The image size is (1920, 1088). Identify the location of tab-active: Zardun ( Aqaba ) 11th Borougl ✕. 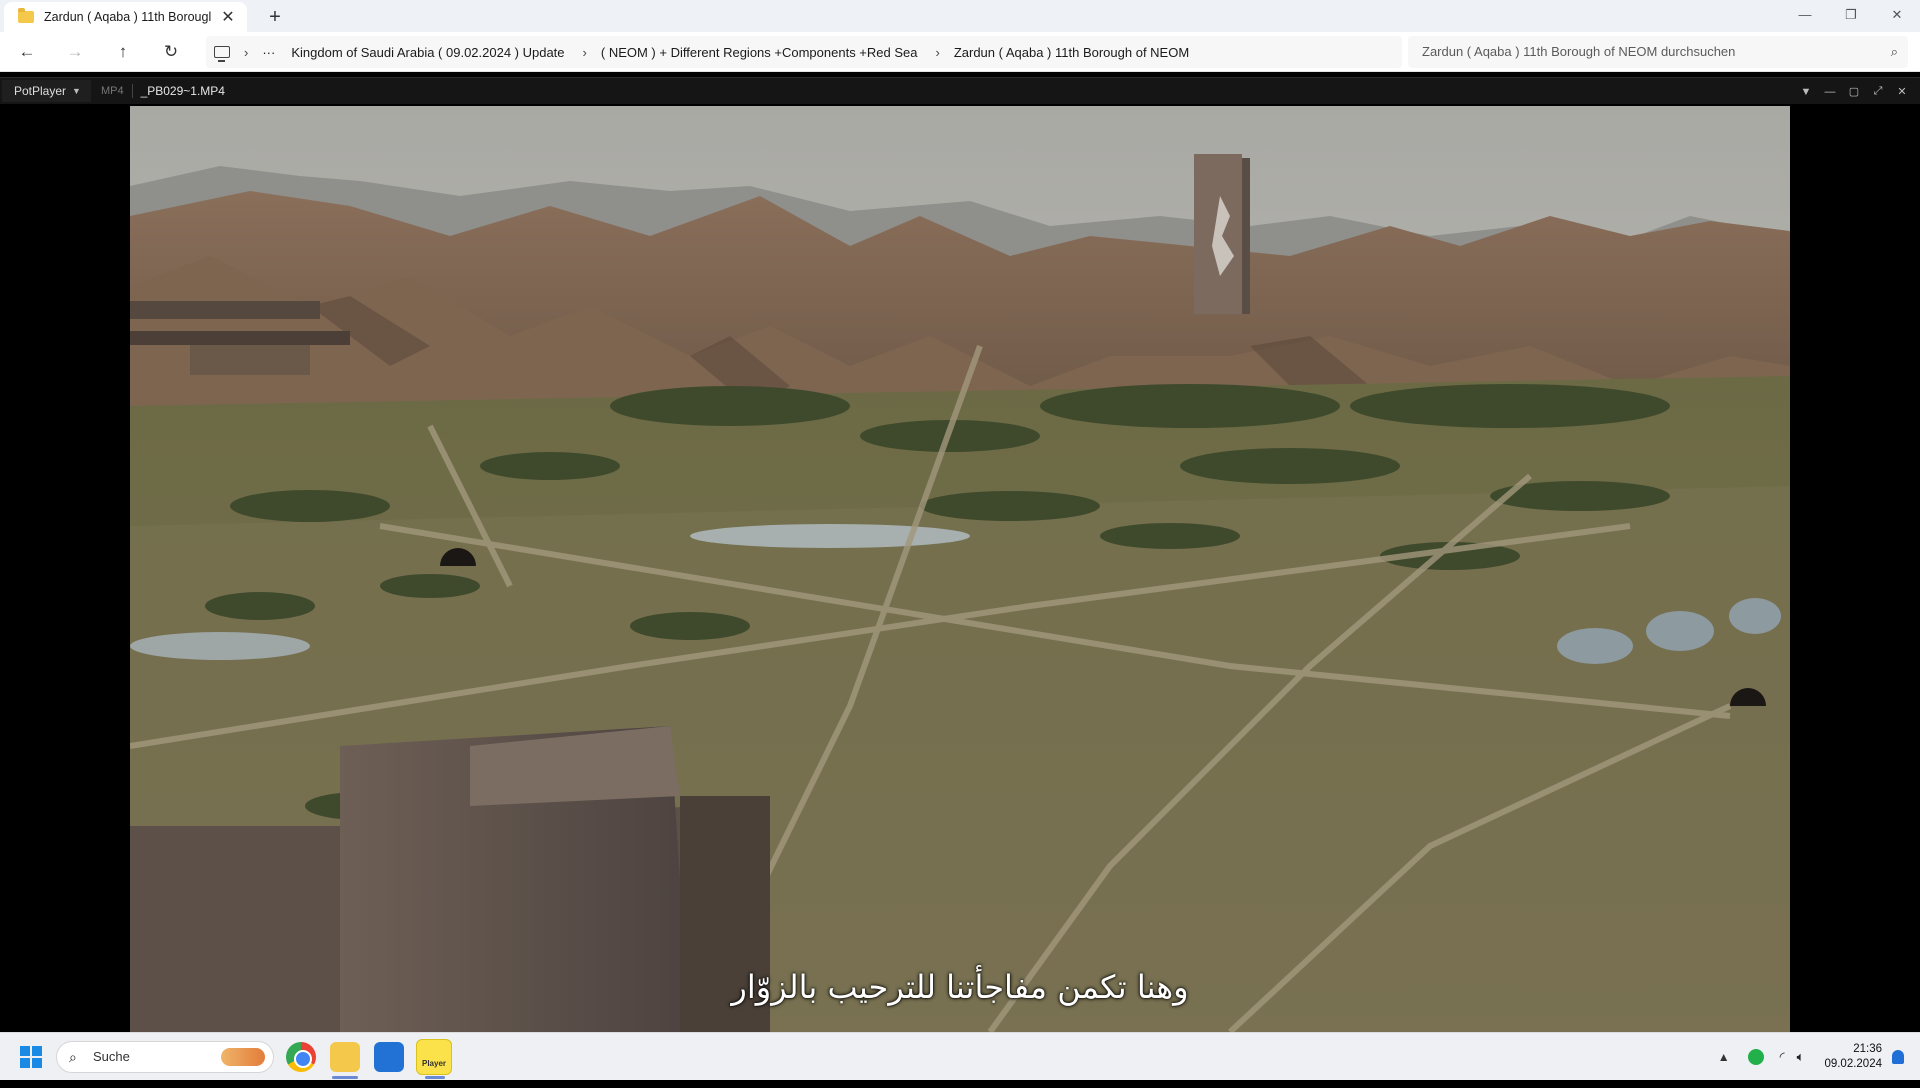
(125, 17).